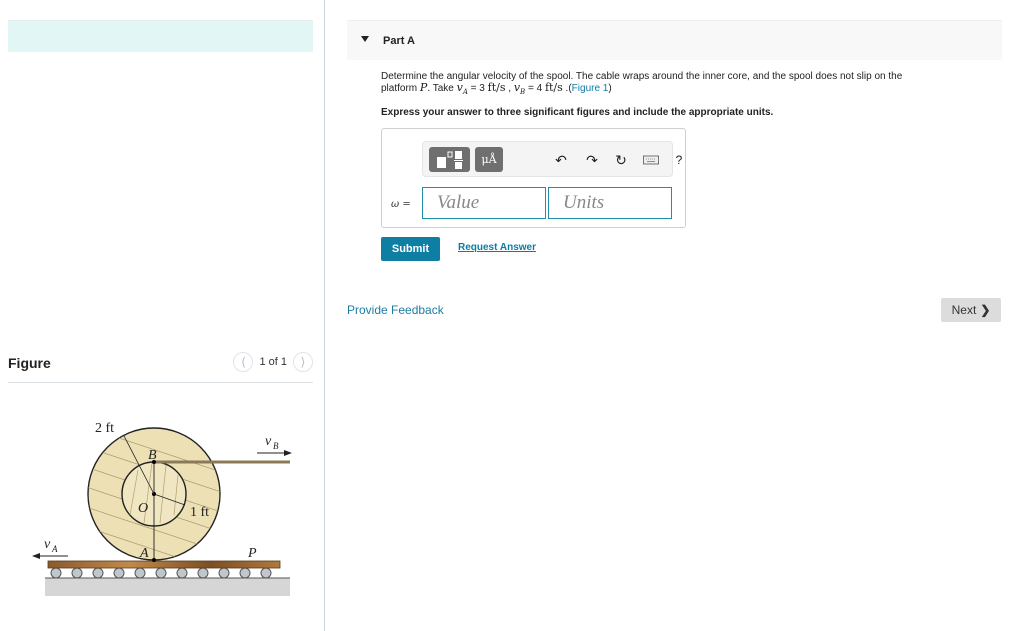  Describe the element at coordinates (36, 556) in the screenshot. I see `va-arrowhead` at that location.